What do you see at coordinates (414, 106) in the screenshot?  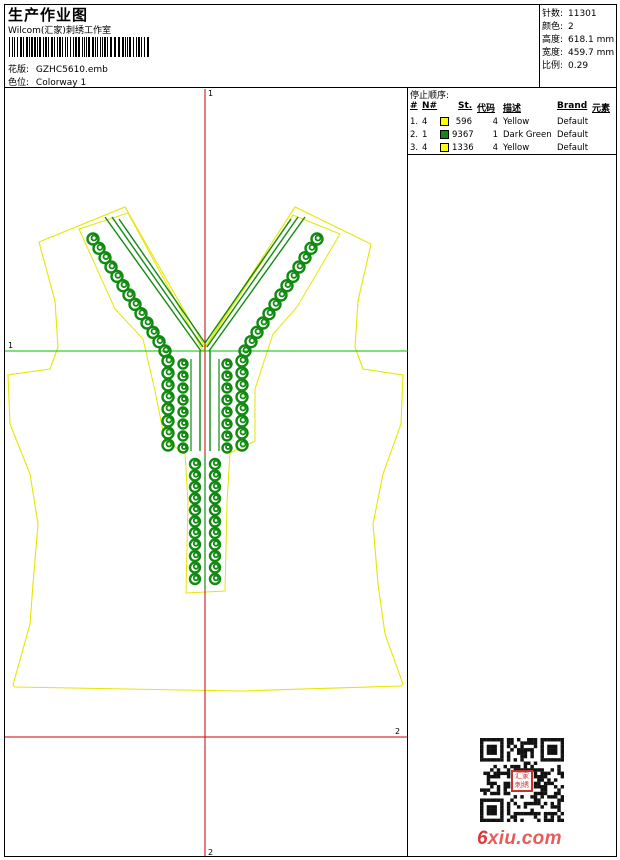 I see `col-header-index: #` at bounding box center [414, 106].